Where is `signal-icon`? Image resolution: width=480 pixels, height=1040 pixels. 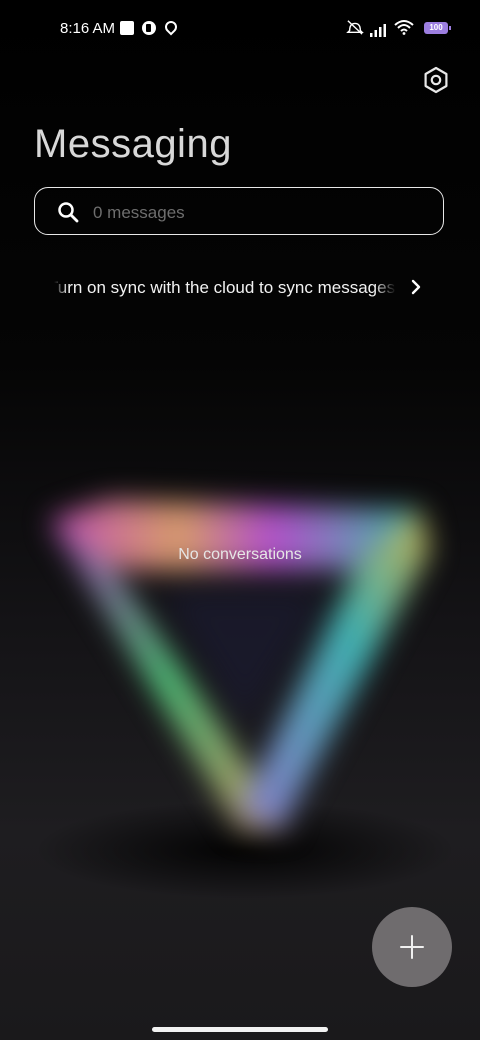
signal-icon is located at coordinates (378, 30).